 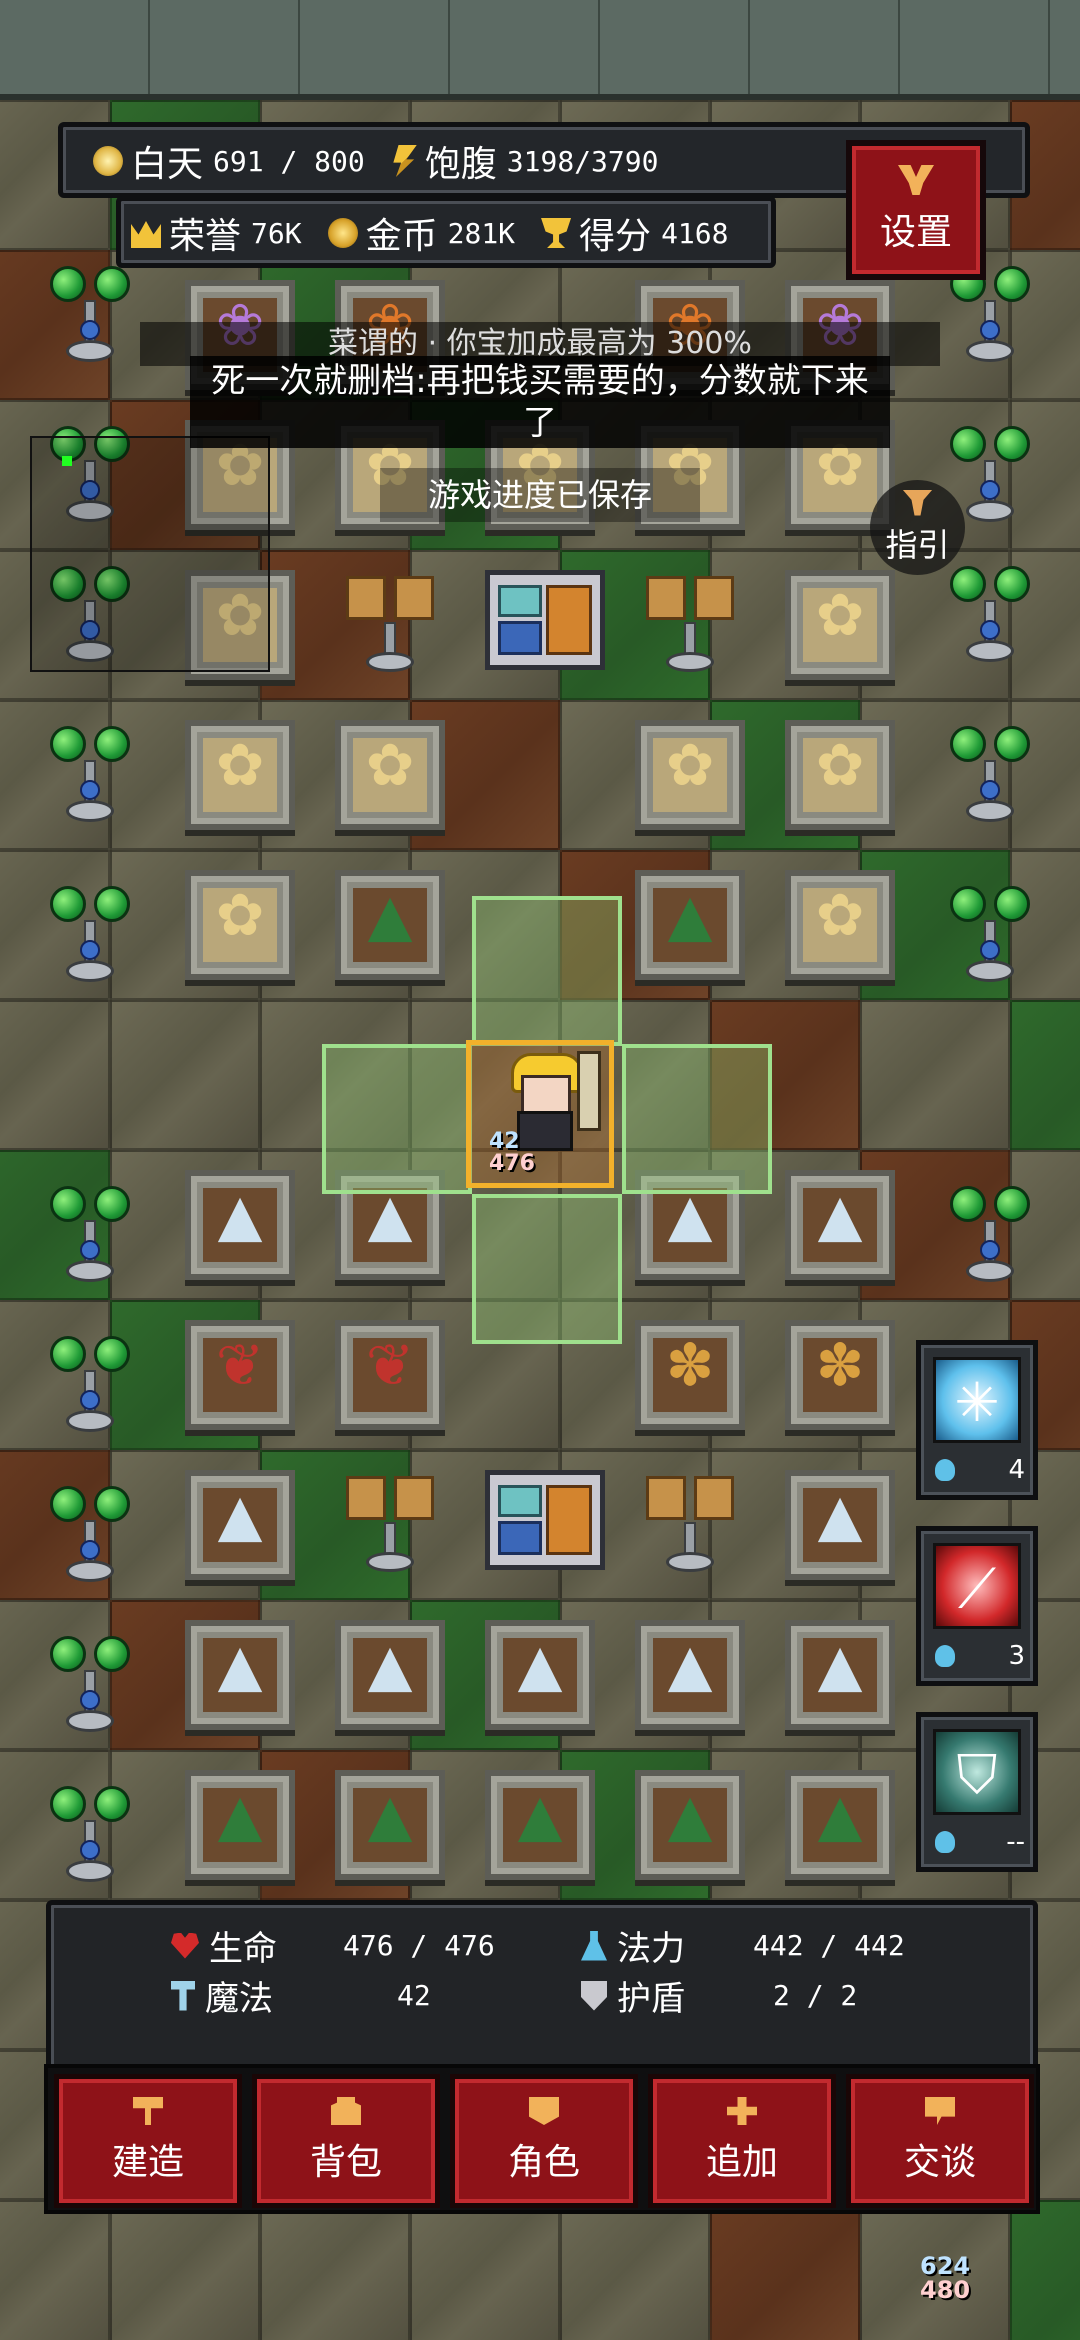 I want to click on player-character: 42 476, so click(x=540, y=1114).